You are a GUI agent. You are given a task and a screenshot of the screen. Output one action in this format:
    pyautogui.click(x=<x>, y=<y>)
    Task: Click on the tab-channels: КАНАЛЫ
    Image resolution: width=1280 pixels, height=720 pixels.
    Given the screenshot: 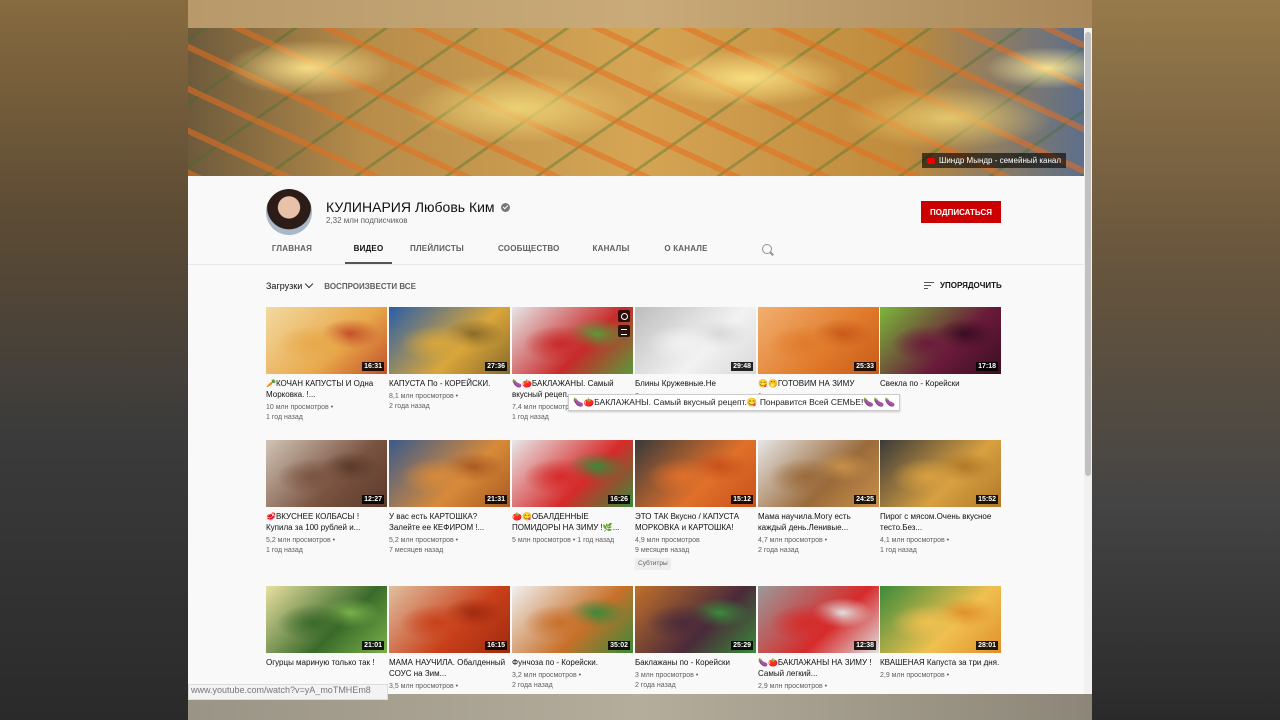 What is the action you would take?
    pyautogui.click(x=611, y=251)
    